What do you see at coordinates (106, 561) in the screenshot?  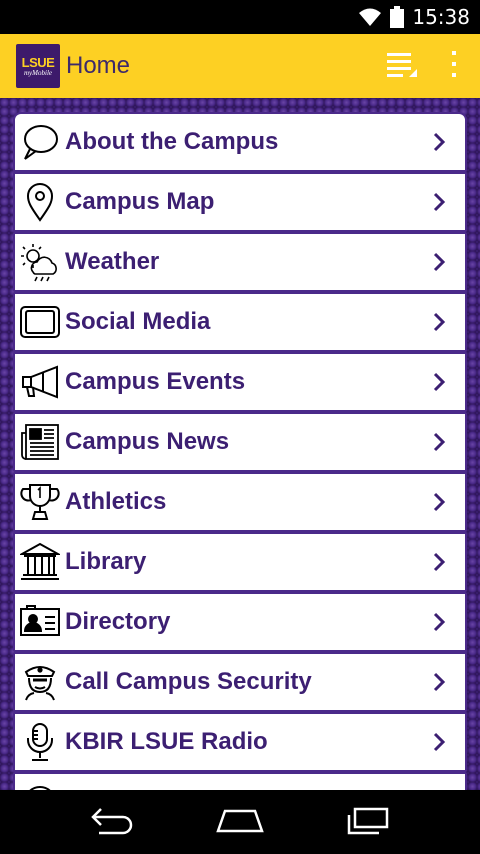 I see `menu-item-label: Library` at bounding box center [106, 561].